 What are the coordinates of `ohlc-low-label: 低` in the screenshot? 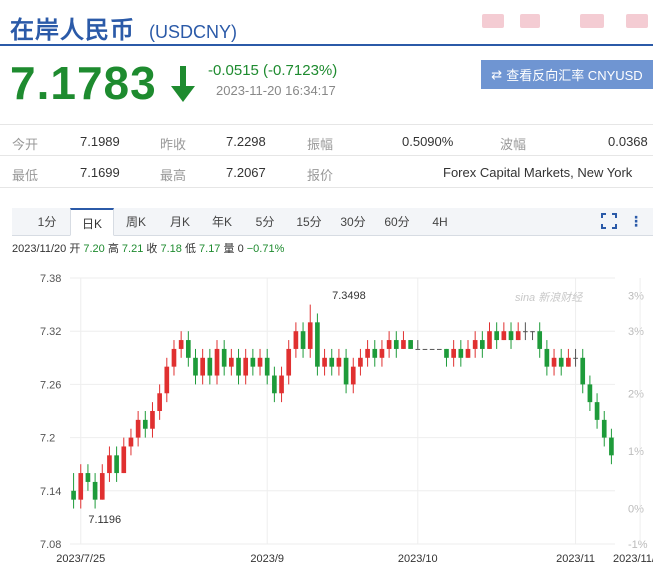 It's located at (190, 249).